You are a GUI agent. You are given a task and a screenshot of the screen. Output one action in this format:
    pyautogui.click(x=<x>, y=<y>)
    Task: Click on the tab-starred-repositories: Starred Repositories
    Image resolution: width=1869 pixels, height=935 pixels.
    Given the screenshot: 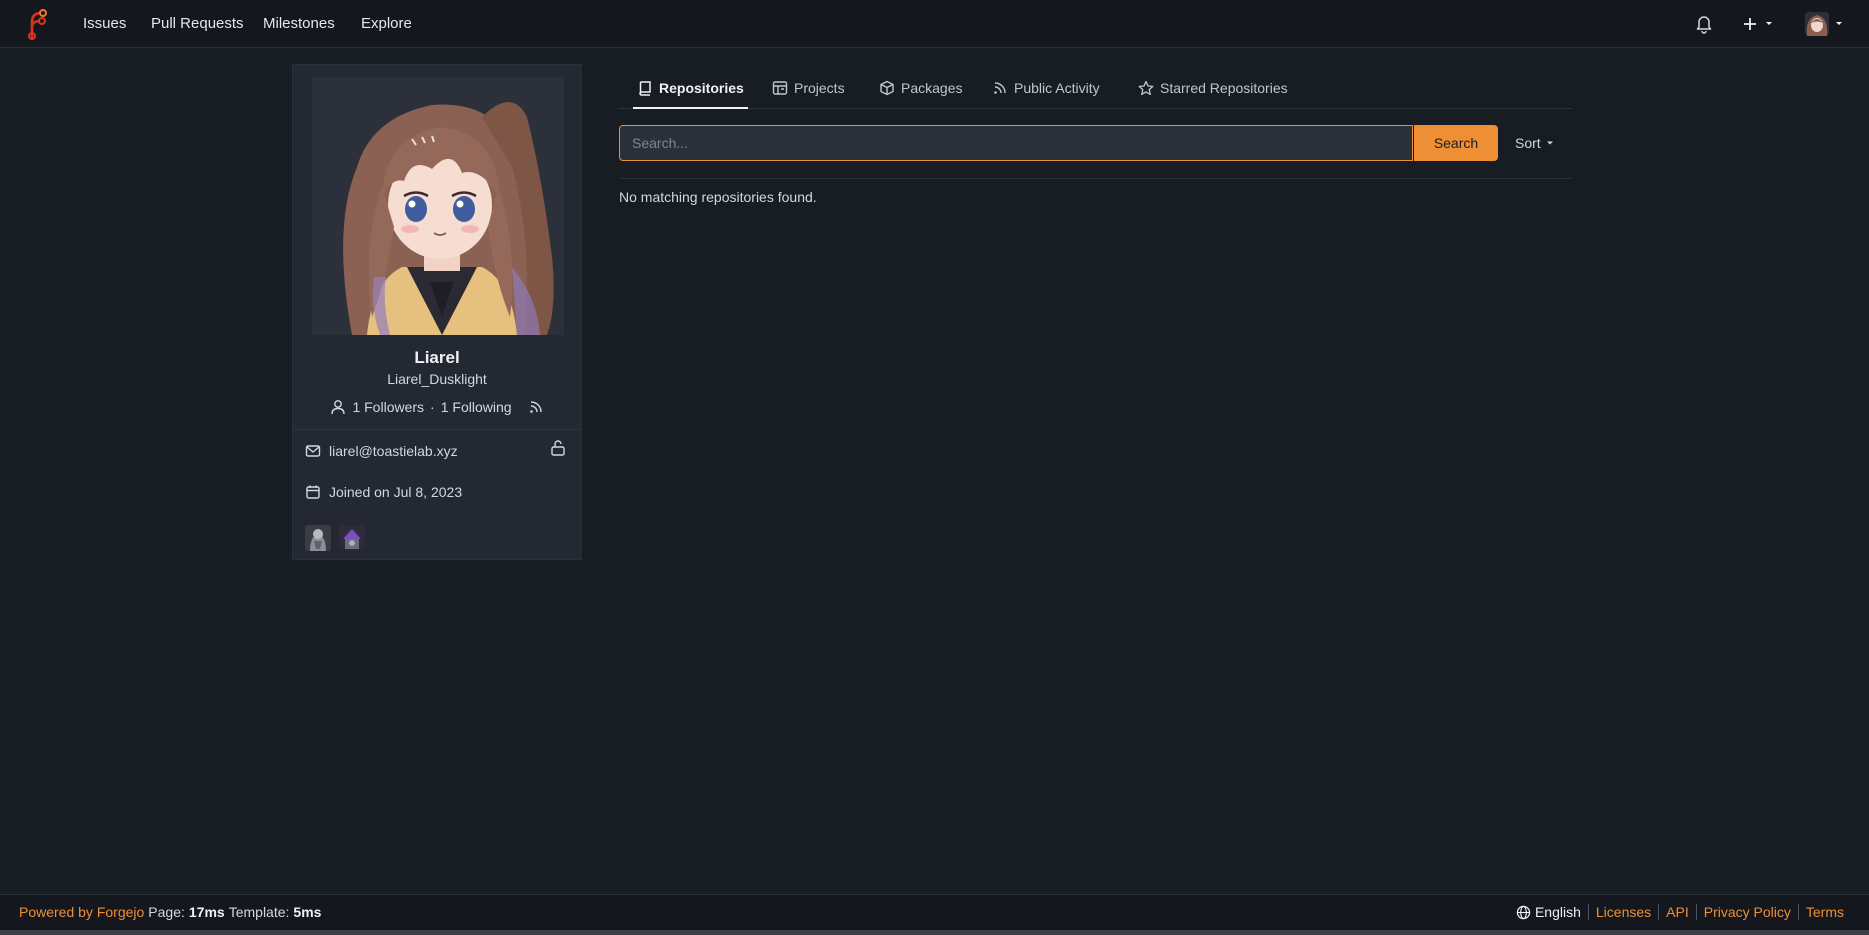 What is the action you would take?
    pyautogui.click(x=1213, y=88)
    